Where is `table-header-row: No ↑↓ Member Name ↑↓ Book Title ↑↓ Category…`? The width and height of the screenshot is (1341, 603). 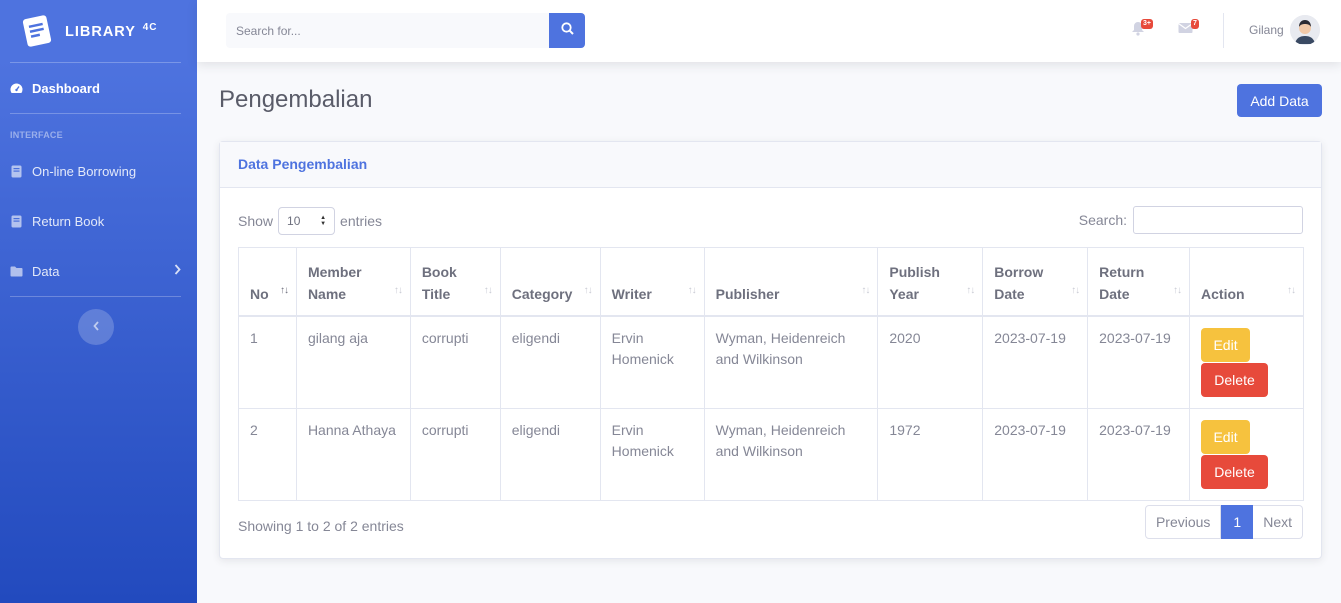 table-header-row: No ↑↓ Member Name ↑↓ Book Title ↑↓ Category… is located at coordinates (771, 282).